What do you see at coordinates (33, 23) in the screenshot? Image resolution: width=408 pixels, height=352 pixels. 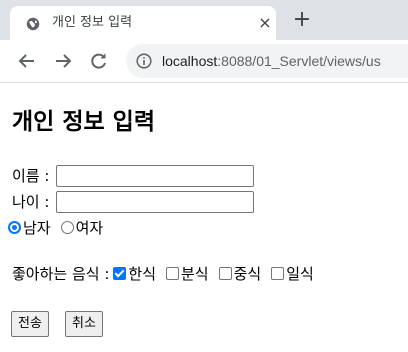 I see `globe-icon` at bounding box center [33, 23].